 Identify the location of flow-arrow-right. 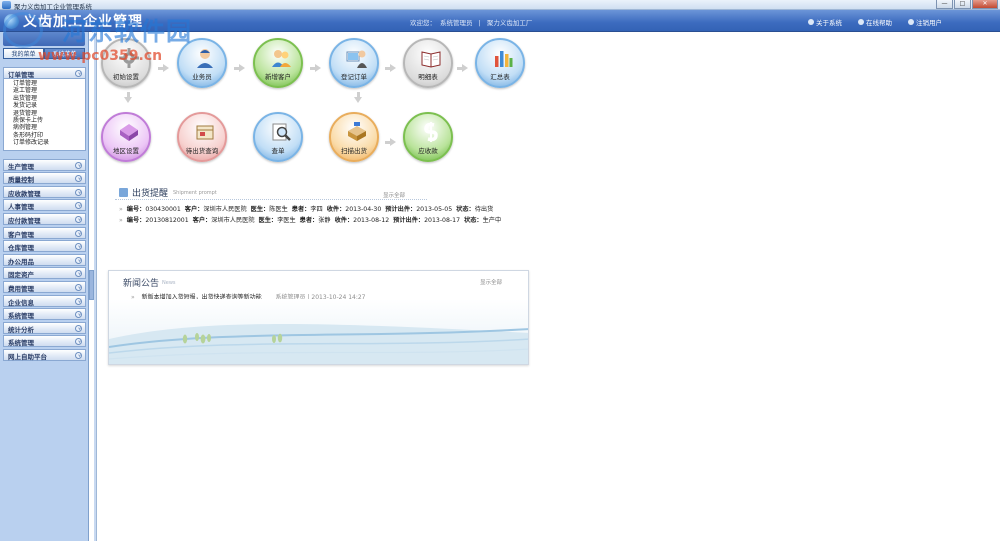
(315, 68).